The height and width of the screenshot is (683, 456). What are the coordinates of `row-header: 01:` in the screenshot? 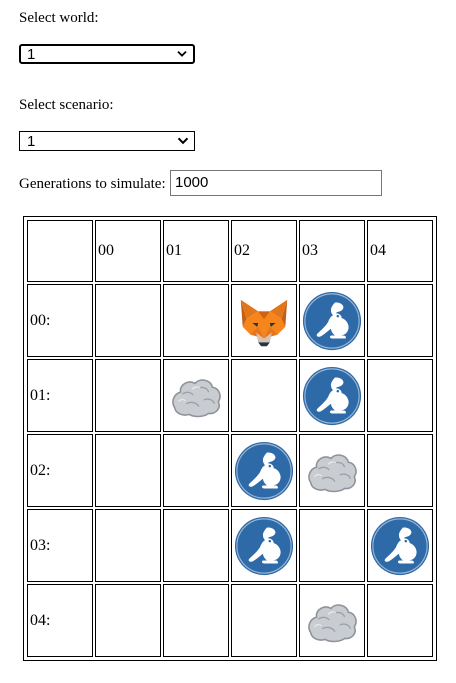 It's located at (60, 395).